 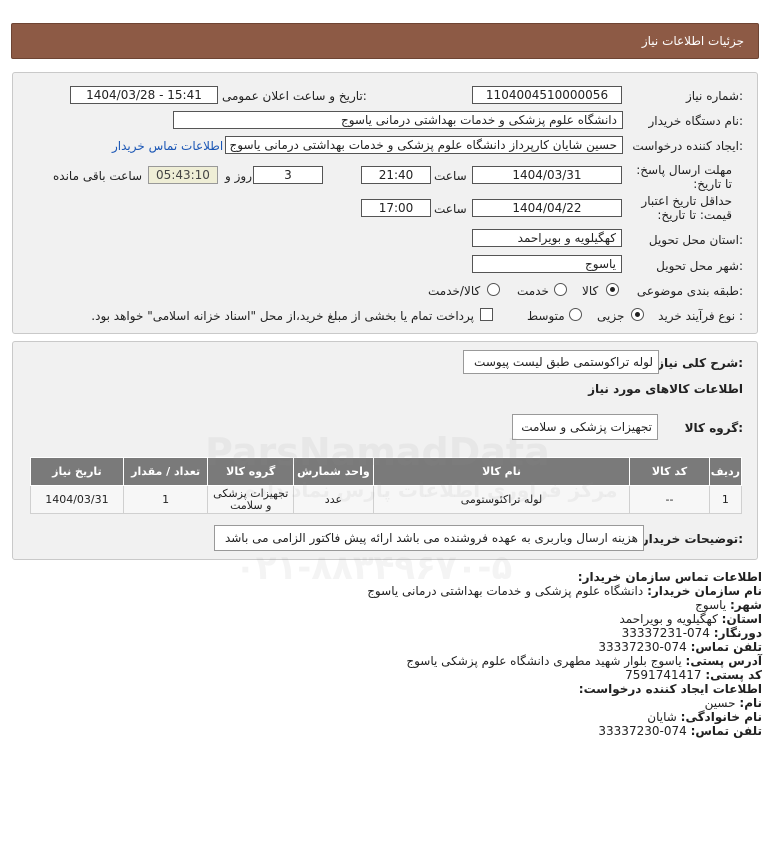 What do you see at coordinates (396, 208) in the screenshot?
I see `validity-time-field: 17:00` at bounding box center [396, 208].